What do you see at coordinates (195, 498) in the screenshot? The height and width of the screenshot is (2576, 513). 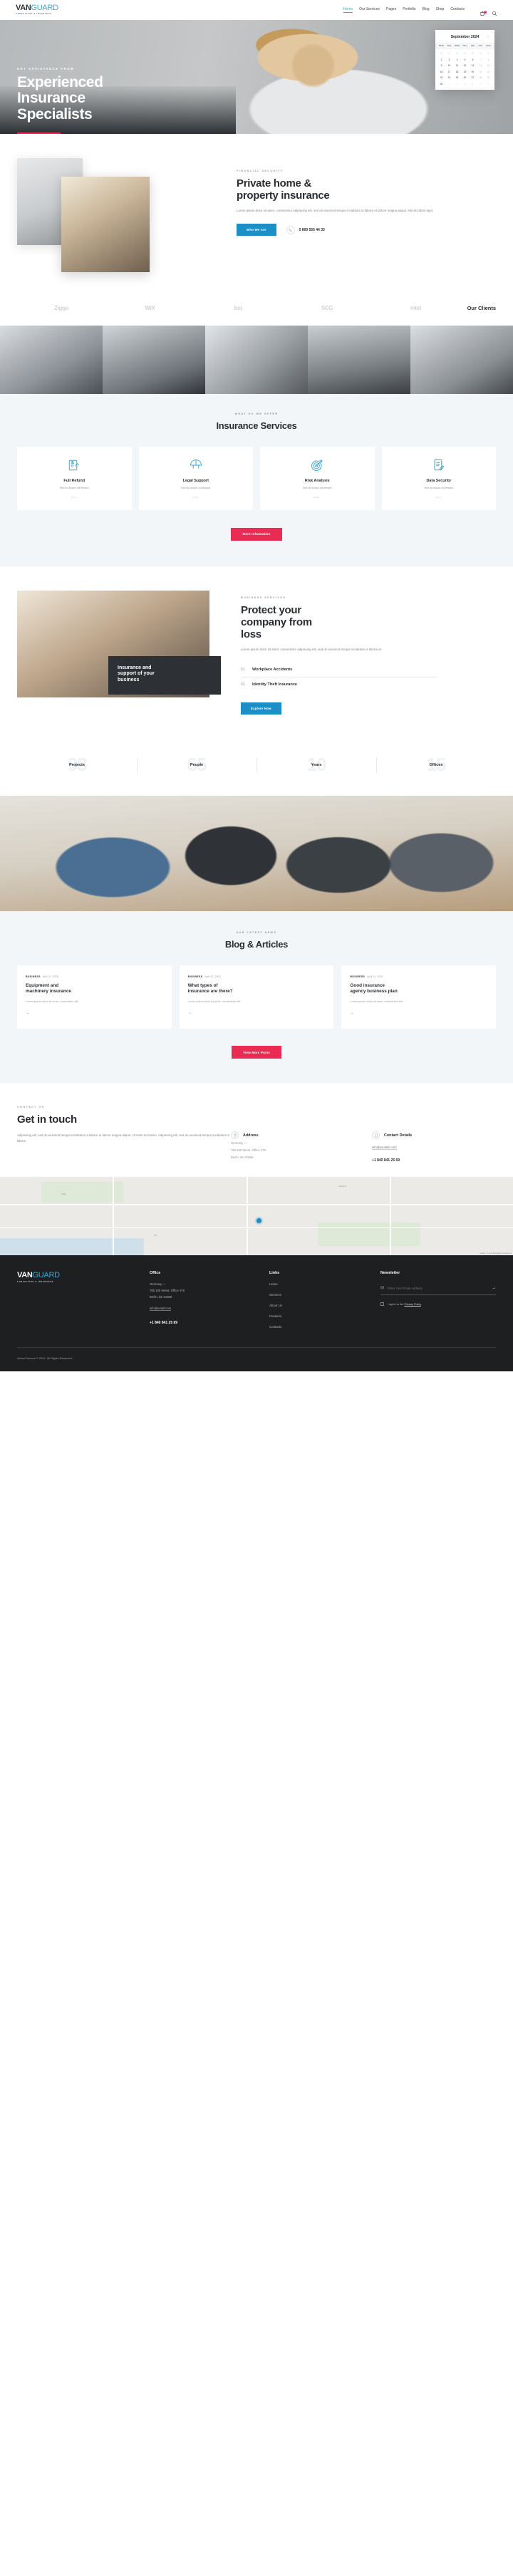 I see `service-dots: •••` at bounding box center [195, 498].